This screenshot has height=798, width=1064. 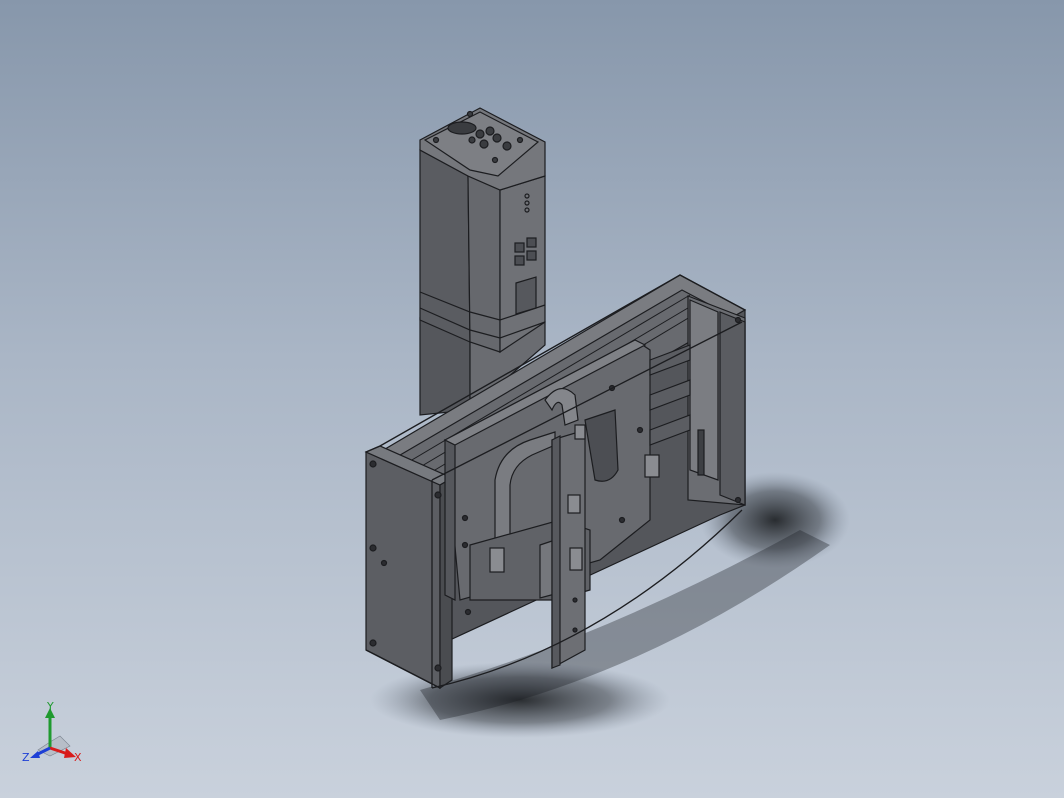 What do you see at coordinates (35, 754) in the screenshot?
I see `z-axis-arrow-icon` at bounding box center [35, 754].